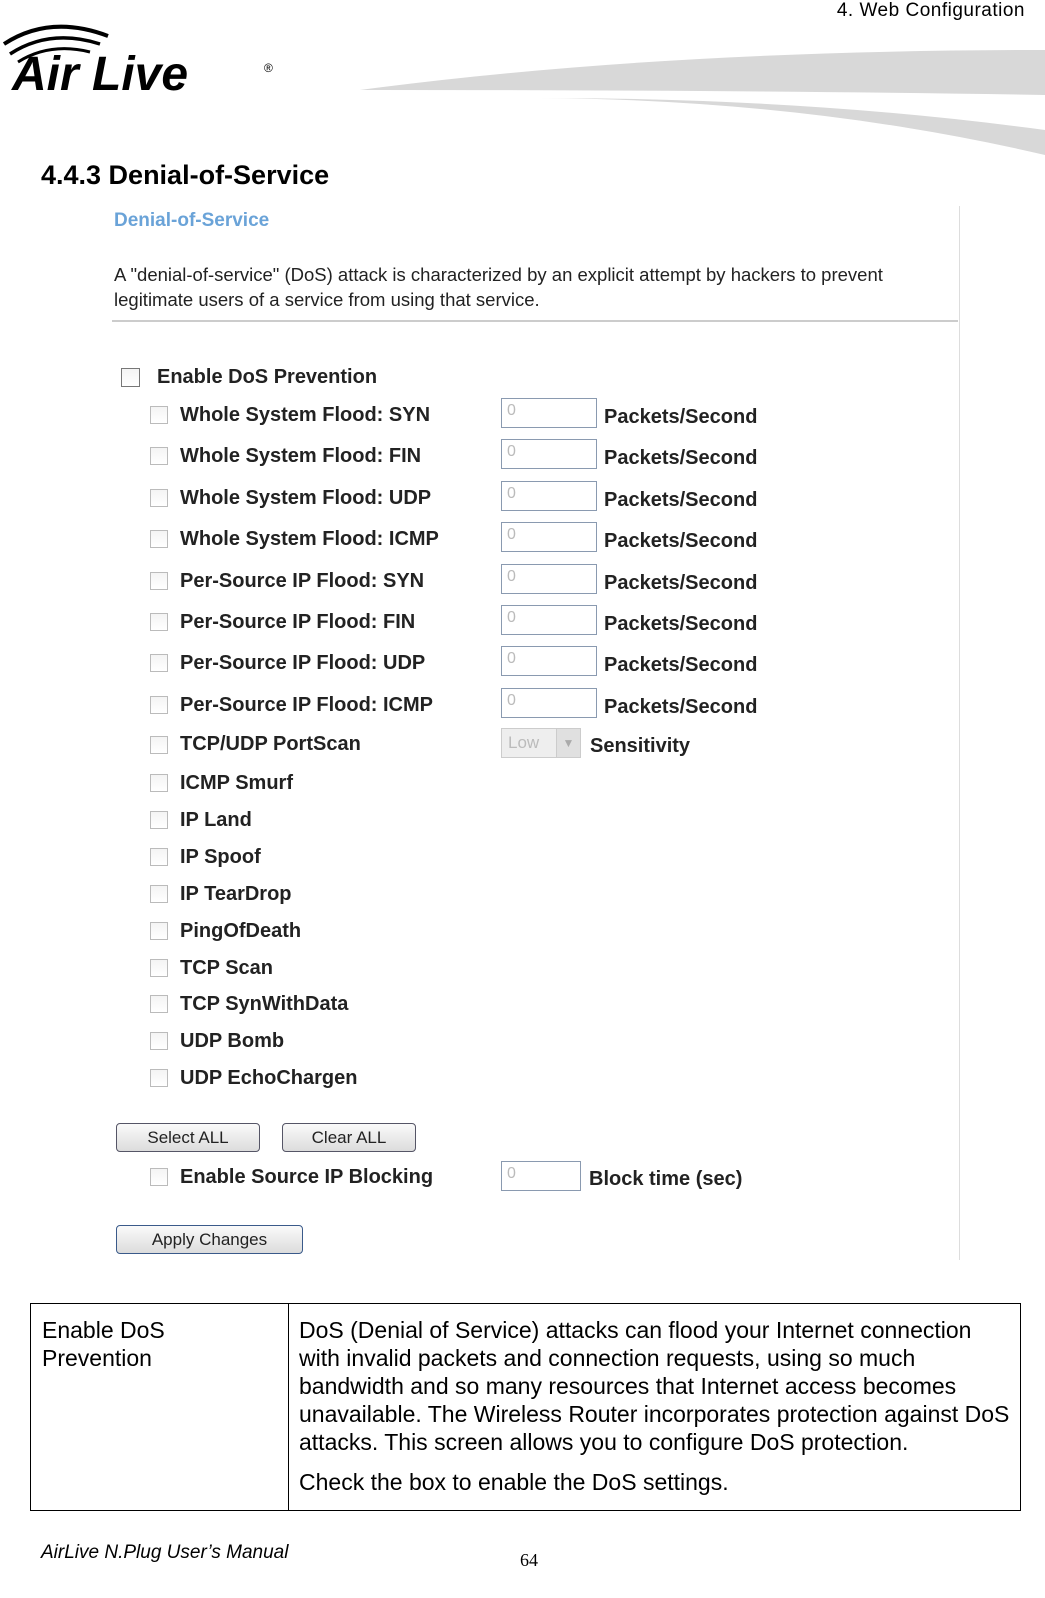 The height and width of the screenshot is (1598, 1045). I want to click on flood-label: Whole System Flood: FIN, so click(301, 456).